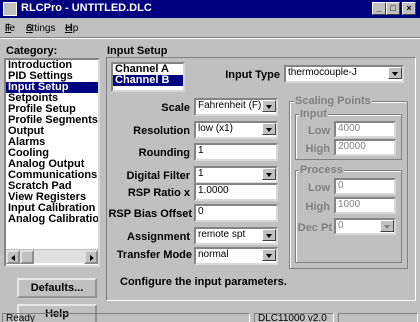 The width and height of the screenshot is (420, 322). I want to click on minimize-button: _, so click(379, 8).